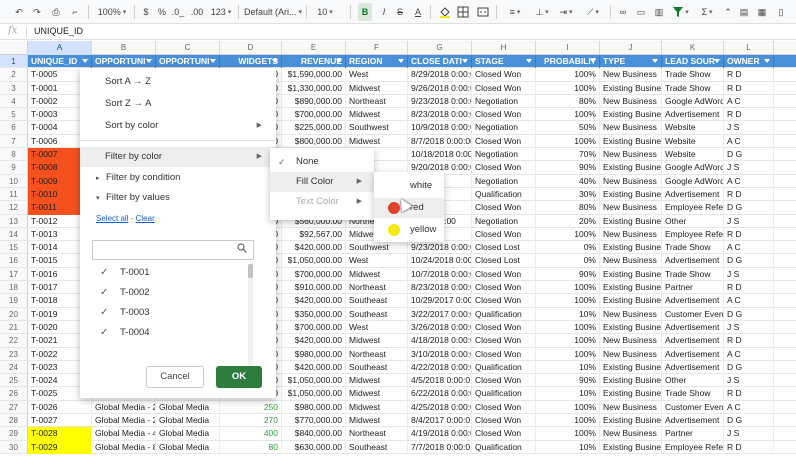  Describe the element at coordinates (178, 82) in the screenshot. I see `sort-a-z-item: Sort A → Z` at that location.